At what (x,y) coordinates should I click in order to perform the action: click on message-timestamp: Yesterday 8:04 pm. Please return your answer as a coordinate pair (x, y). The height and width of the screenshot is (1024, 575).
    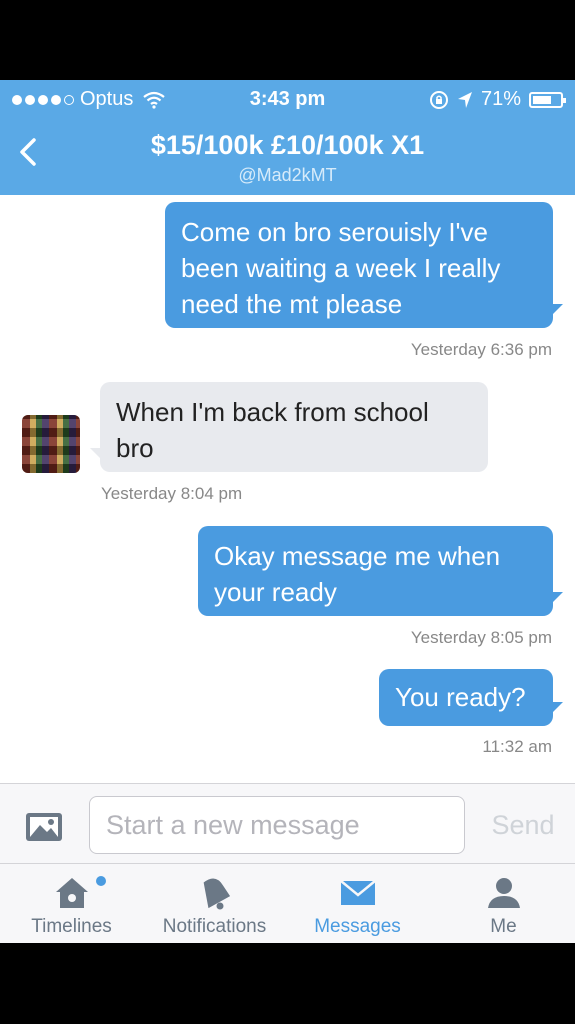
    Looking at the image, I should click on (172, 493).